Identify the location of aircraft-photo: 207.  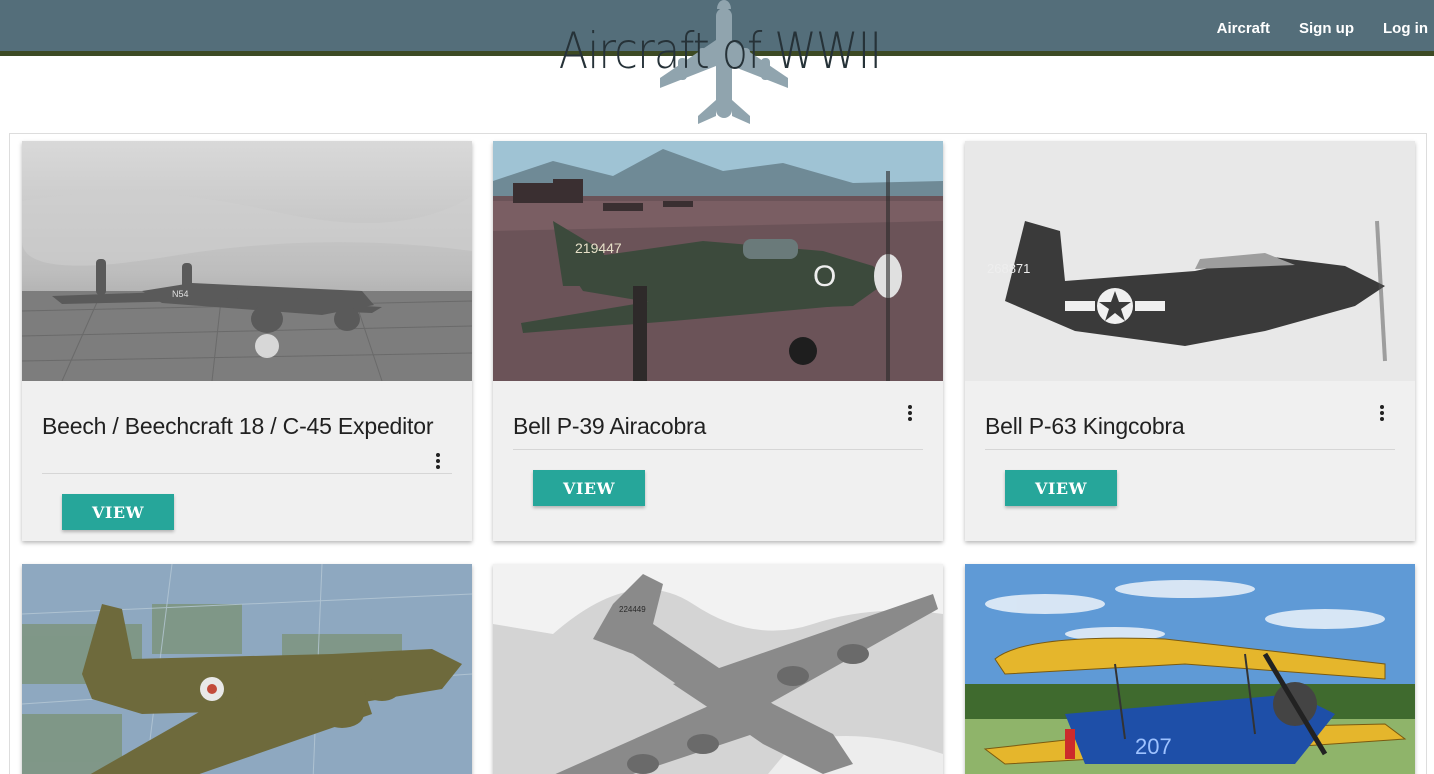
(1190, 669).